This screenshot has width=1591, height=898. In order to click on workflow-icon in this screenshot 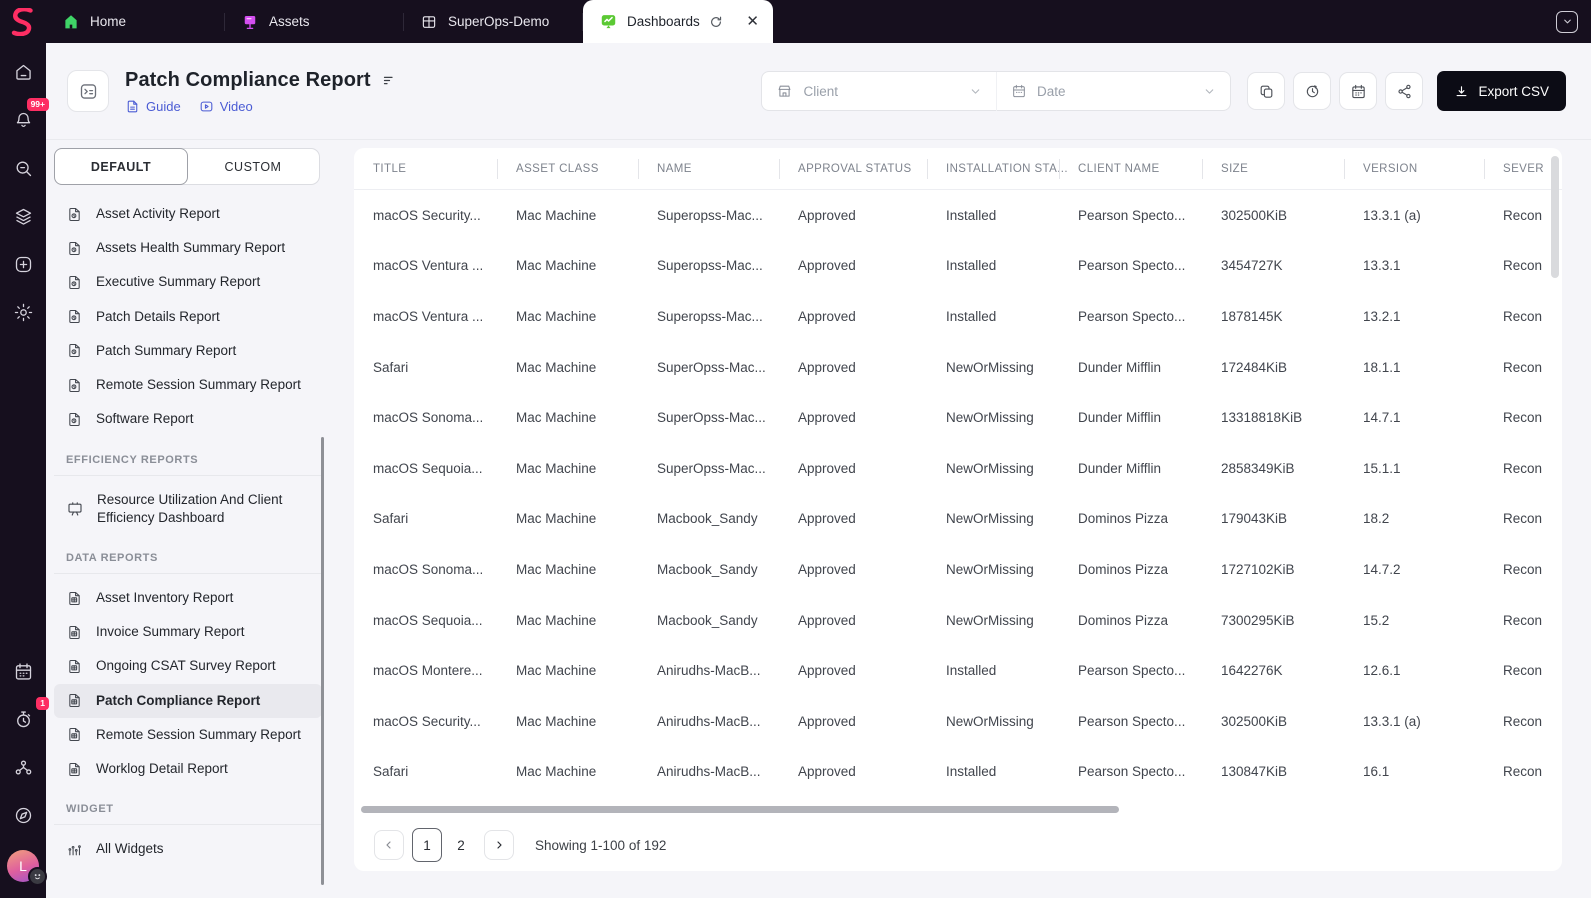, I will do `click(23, 767)`.